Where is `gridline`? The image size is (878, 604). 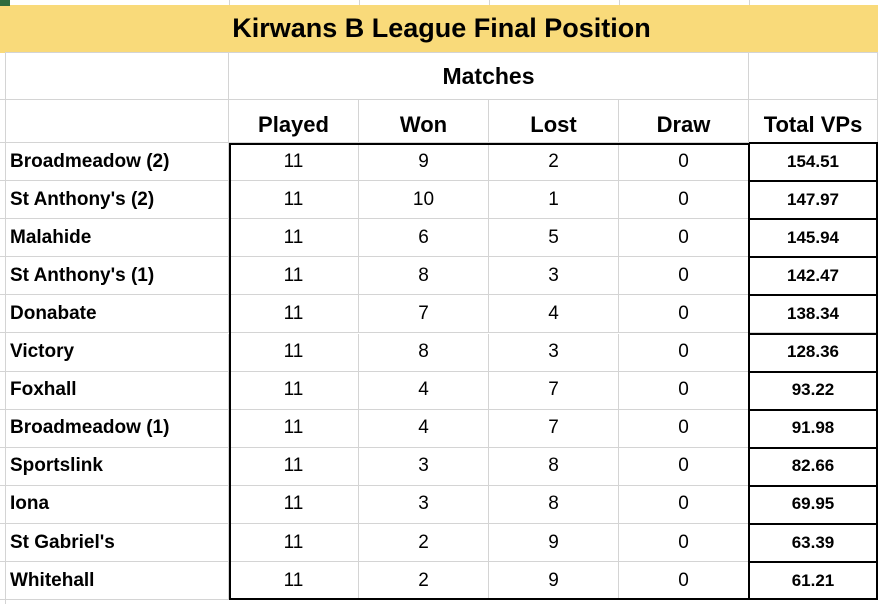 gridline is located at coordinates (5, 328).